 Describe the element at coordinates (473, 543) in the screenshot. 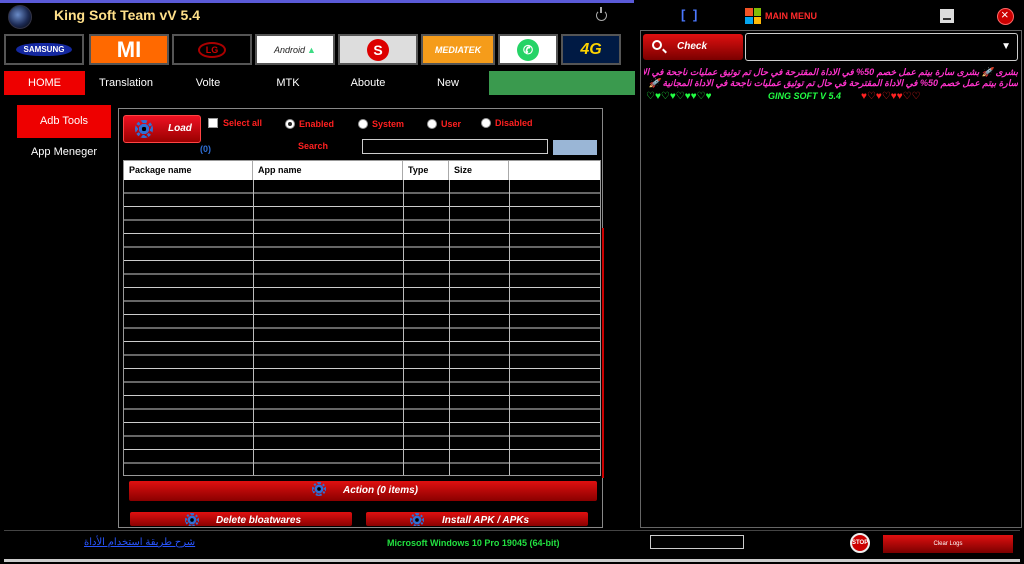

I see `os-info: Microsoft Windows 10 Pro 19045 (64-bit)` at that location.